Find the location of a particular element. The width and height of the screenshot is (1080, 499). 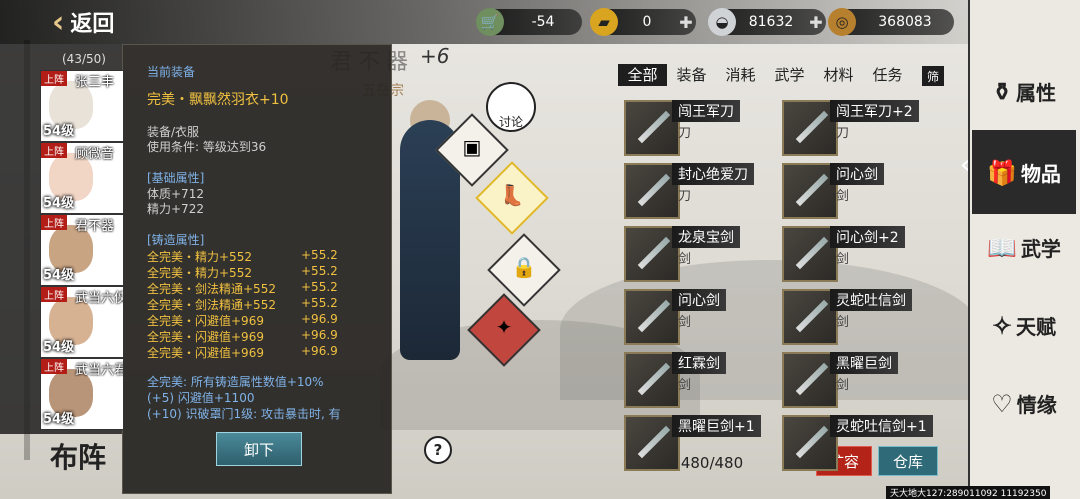

side-menu-heart: ♡ 情缘 is located at coordinates (1024, 403).